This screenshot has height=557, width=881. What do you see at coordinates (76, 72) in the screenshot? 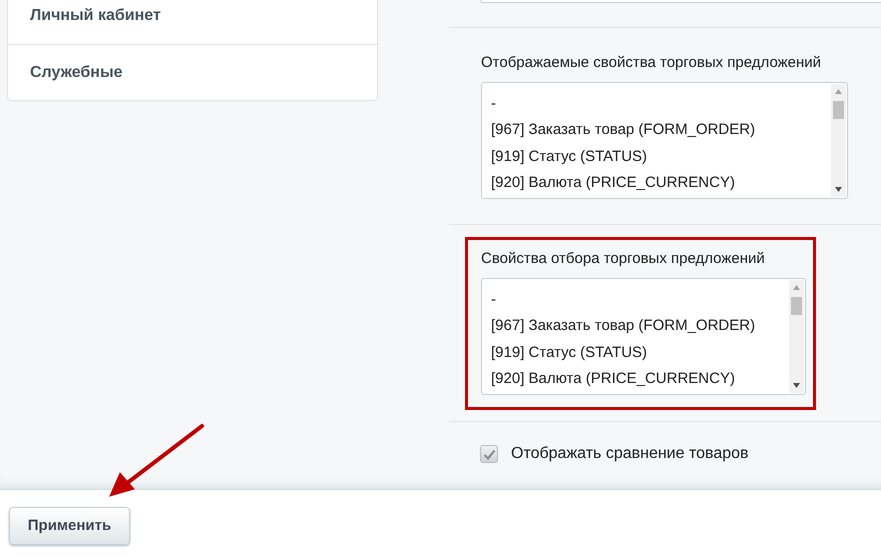
I see `sidebar-item: Служебные` at bounding box center [76, 72].